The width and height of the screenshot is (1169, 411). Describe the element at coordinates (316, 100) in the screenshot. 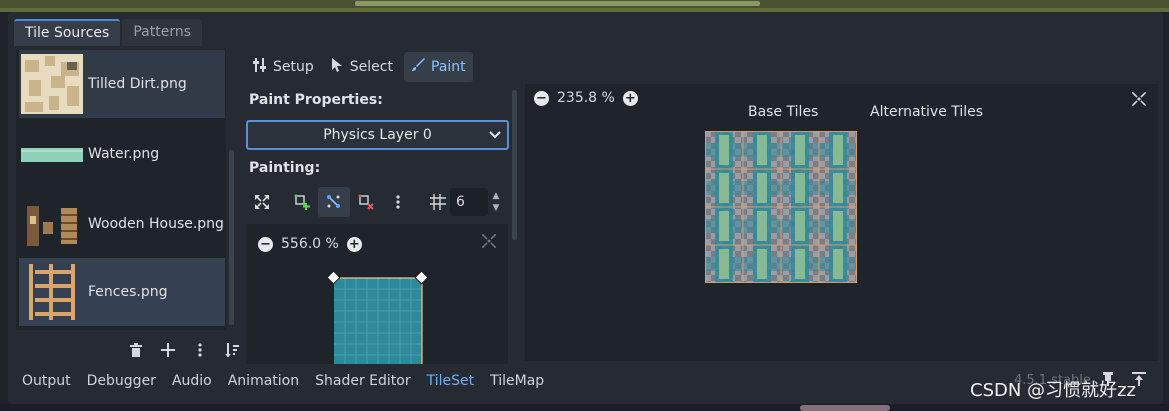

I see `paint-properties-title: Paint Properties:` at that location.